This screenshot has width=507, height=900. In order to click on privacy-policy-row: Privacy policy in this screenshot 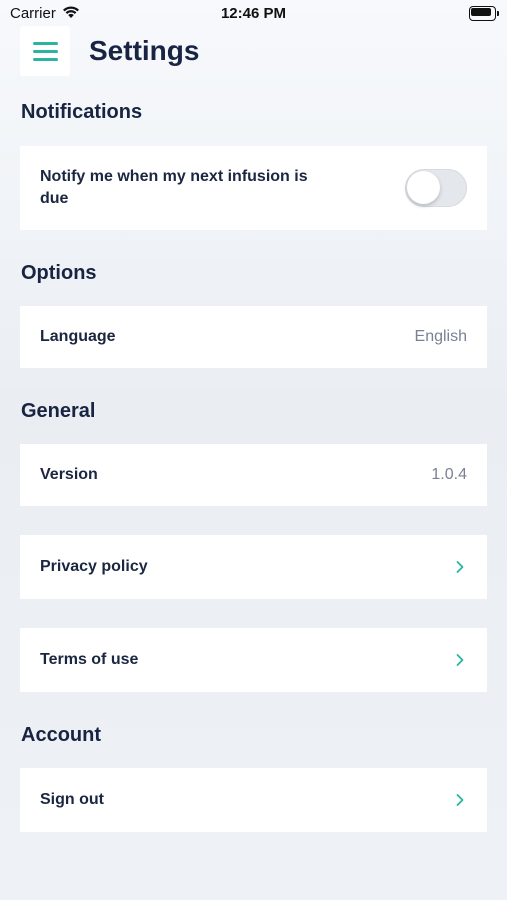, I will do `click(253, 567)`.